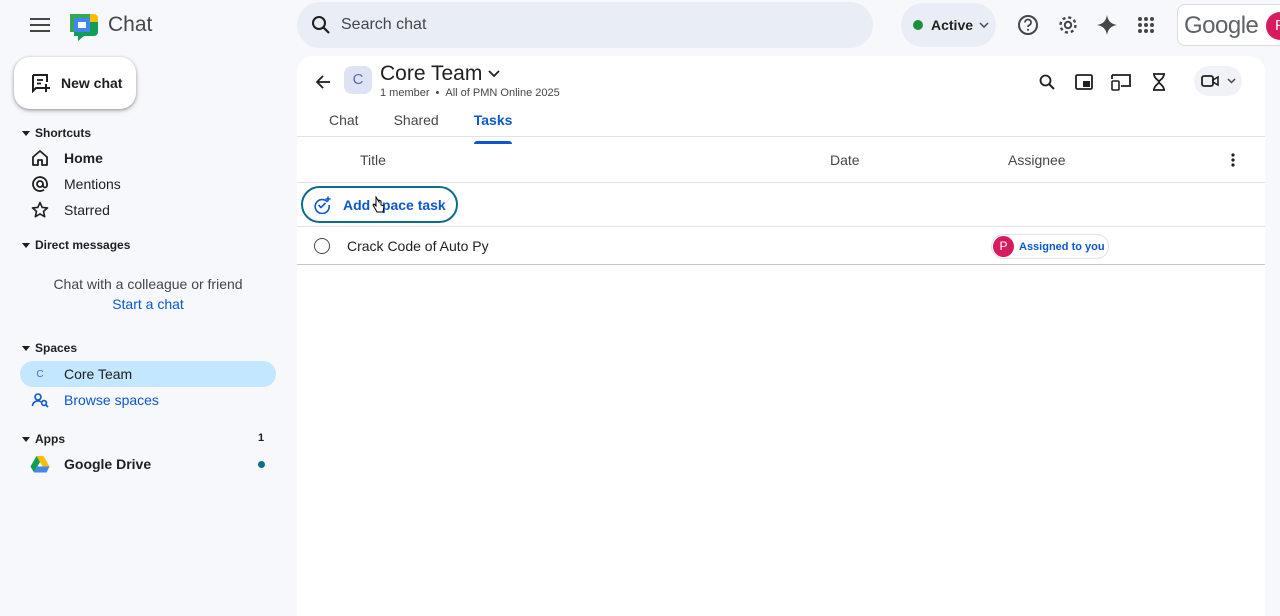 Image resolution: width=1280 pixels, height=616 pixels. Describe the element at coordinates (952, 25) in the screenshot. I see `status-label: Active` at that location.